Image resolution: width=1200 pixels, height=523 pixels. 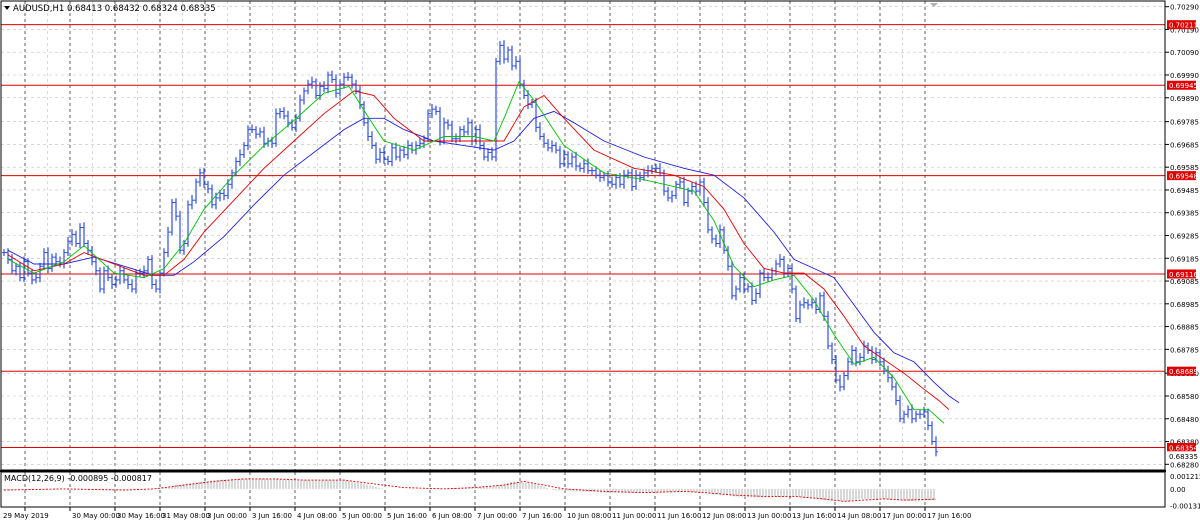 What do you see at coordinates (141, 516) in the screenshot?
I see `time-tick-label: 30 May 16:00` at bounding box center [141, 516].